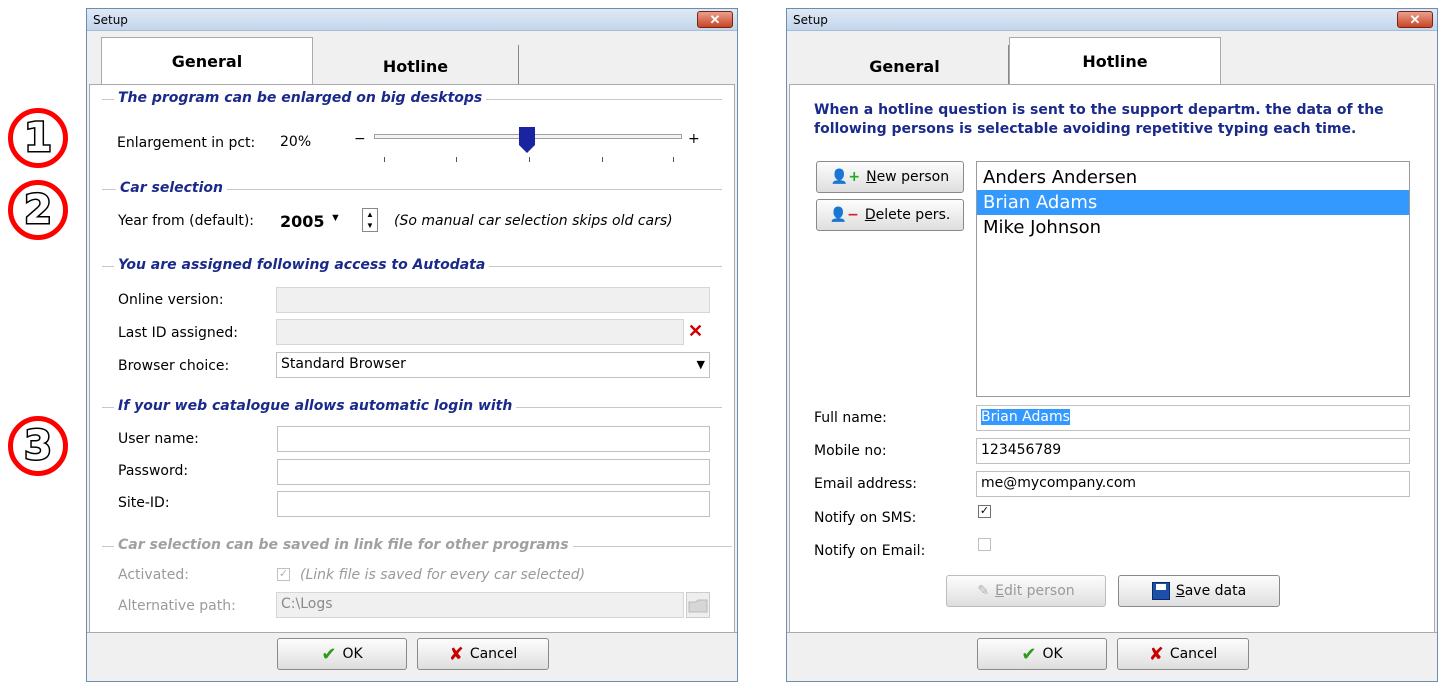 The image size is (1446, 682). Describe the element at coordinates (493, 504) in the screenshot. I see `site-id-input` at that location.